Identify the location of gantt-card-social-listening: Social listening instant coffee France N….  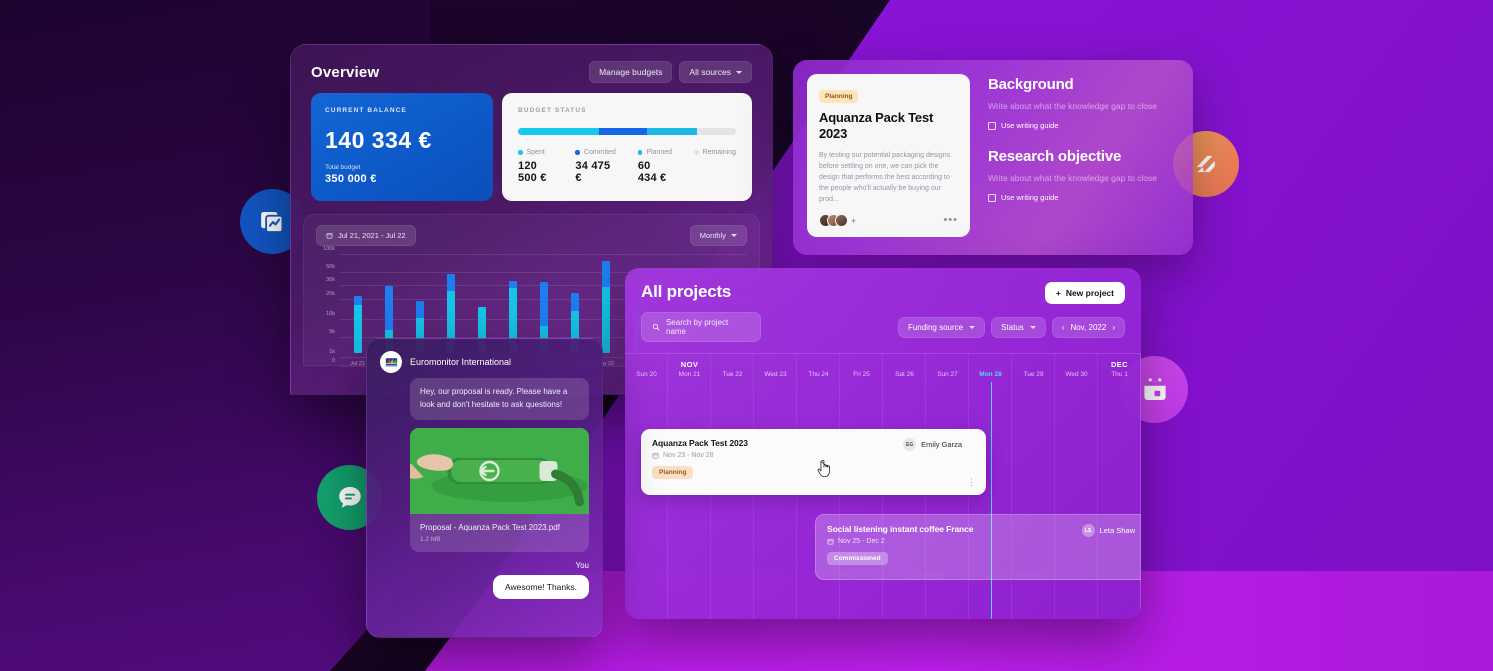
(978, 547).